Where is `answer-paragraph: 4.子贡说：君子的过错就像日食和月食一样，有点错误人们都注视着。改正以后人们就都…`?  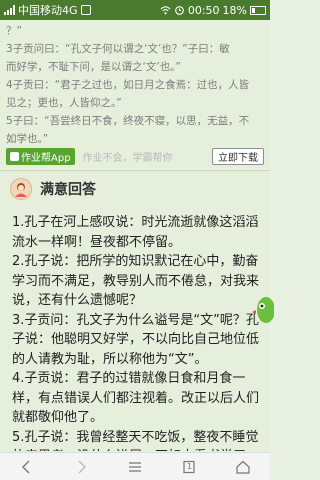 answer-paragraph: 4.子贡说：君子的过错就像日食和月食一样，有点错误人们都注视着。改正以后人们就都… is located at coordinates (136, 398).